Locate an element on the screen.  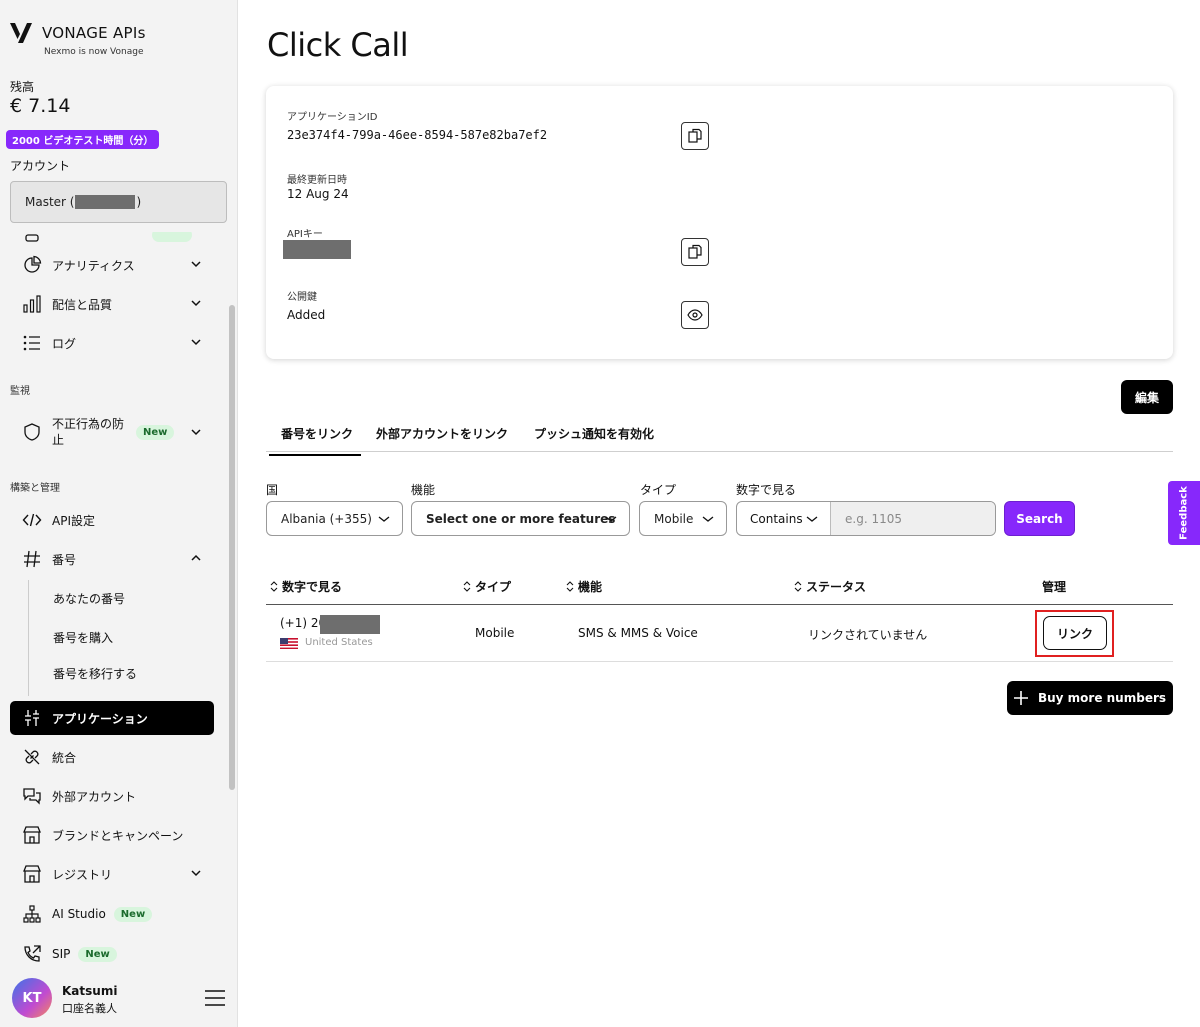
sidebar-item-logs: ログ is located at coordinates (112, 343).